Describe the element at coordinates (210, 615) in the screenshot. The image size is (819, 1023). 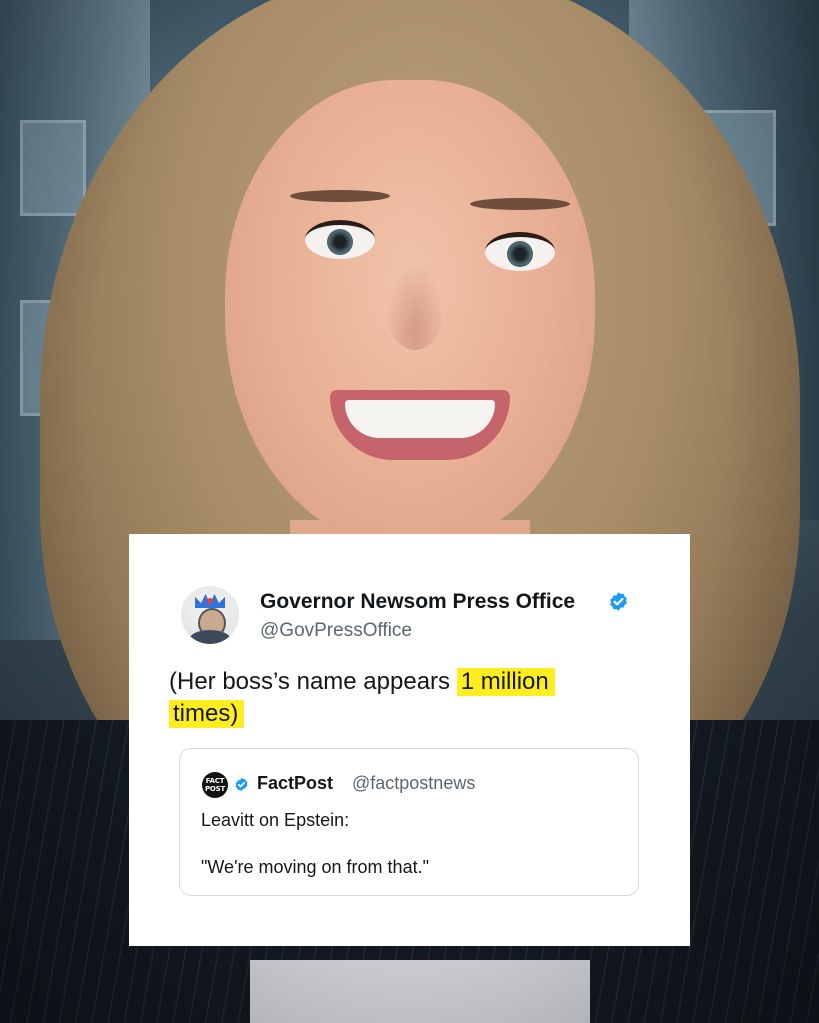
I see `author-avatar` at that location.